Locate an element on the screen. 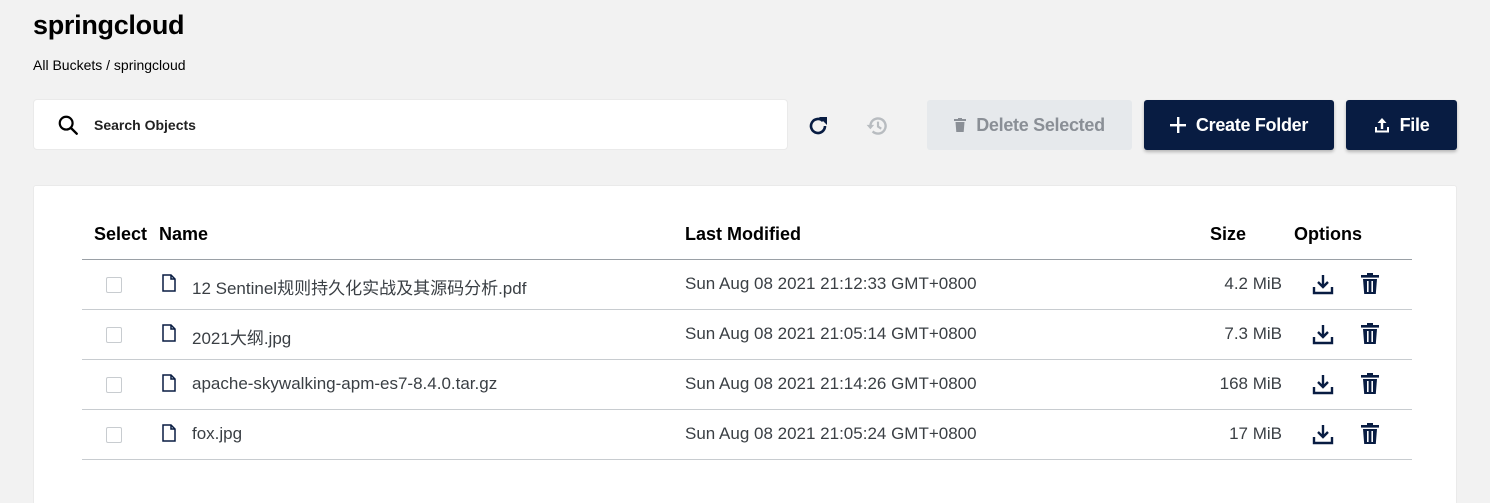 This screenshot has height=503, width=1490. file-name: 2021大纲.jpg is located at coordinates (241, 336).